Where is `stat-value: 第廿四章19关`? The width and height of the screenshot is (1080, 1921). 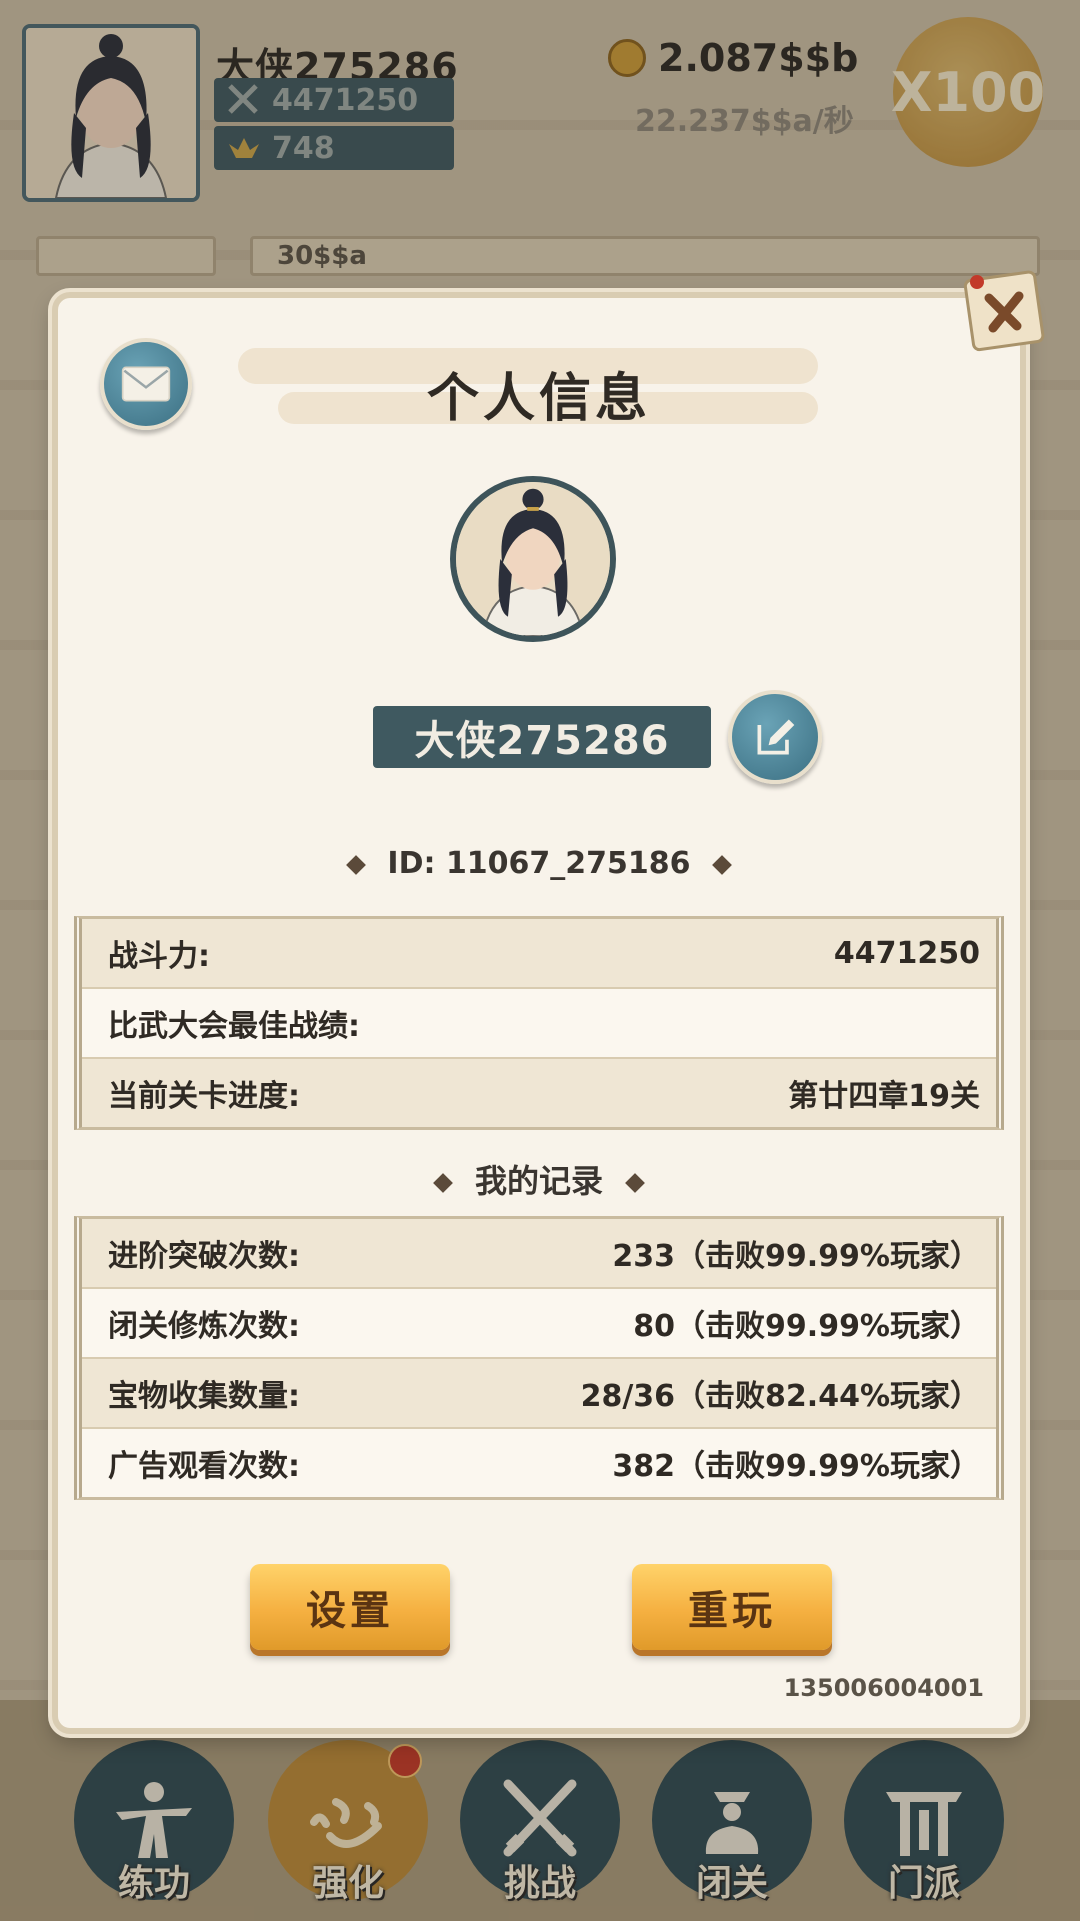 stat-value: 第廿四章19关 is located at coordinates (884, 1096).